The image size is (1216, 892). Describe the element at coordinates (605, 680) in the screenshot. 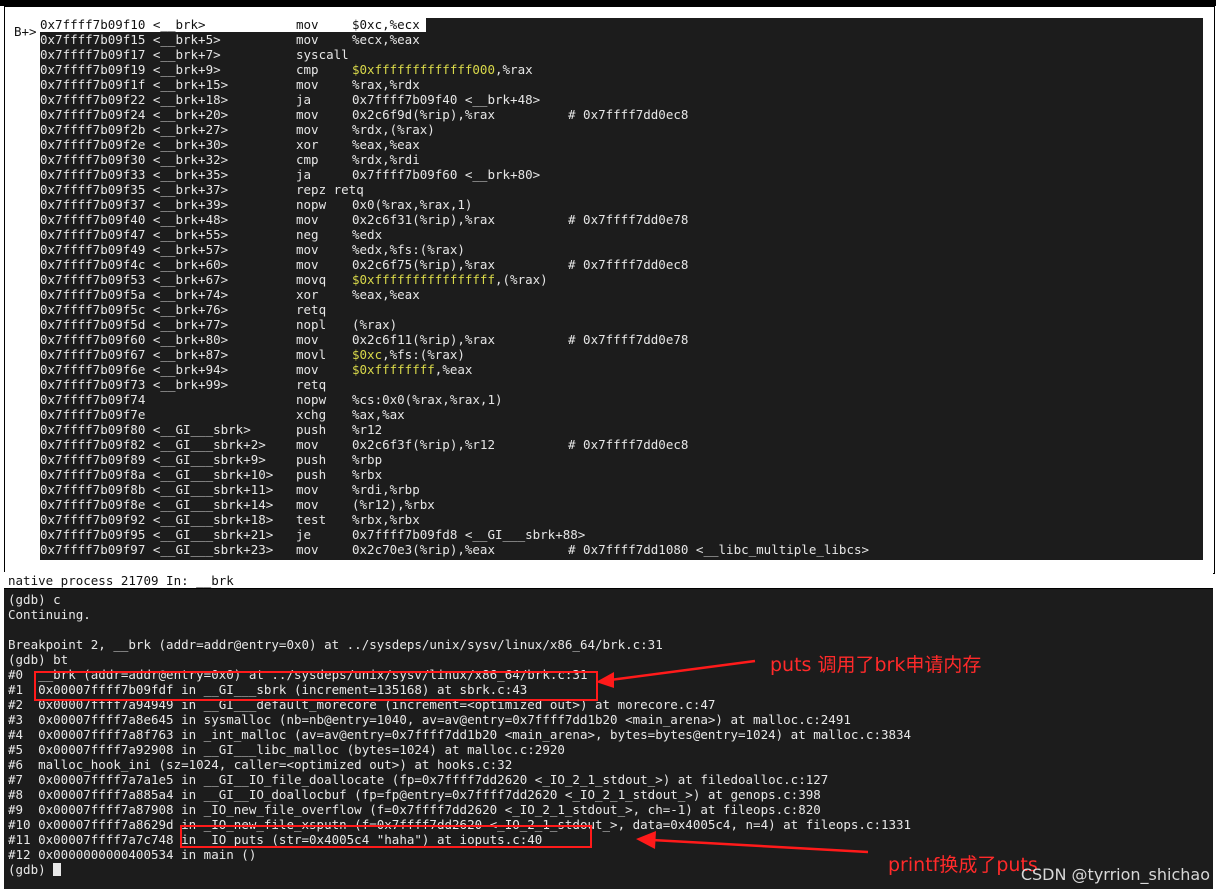

I see `arrow-head-sbrk` at that location.